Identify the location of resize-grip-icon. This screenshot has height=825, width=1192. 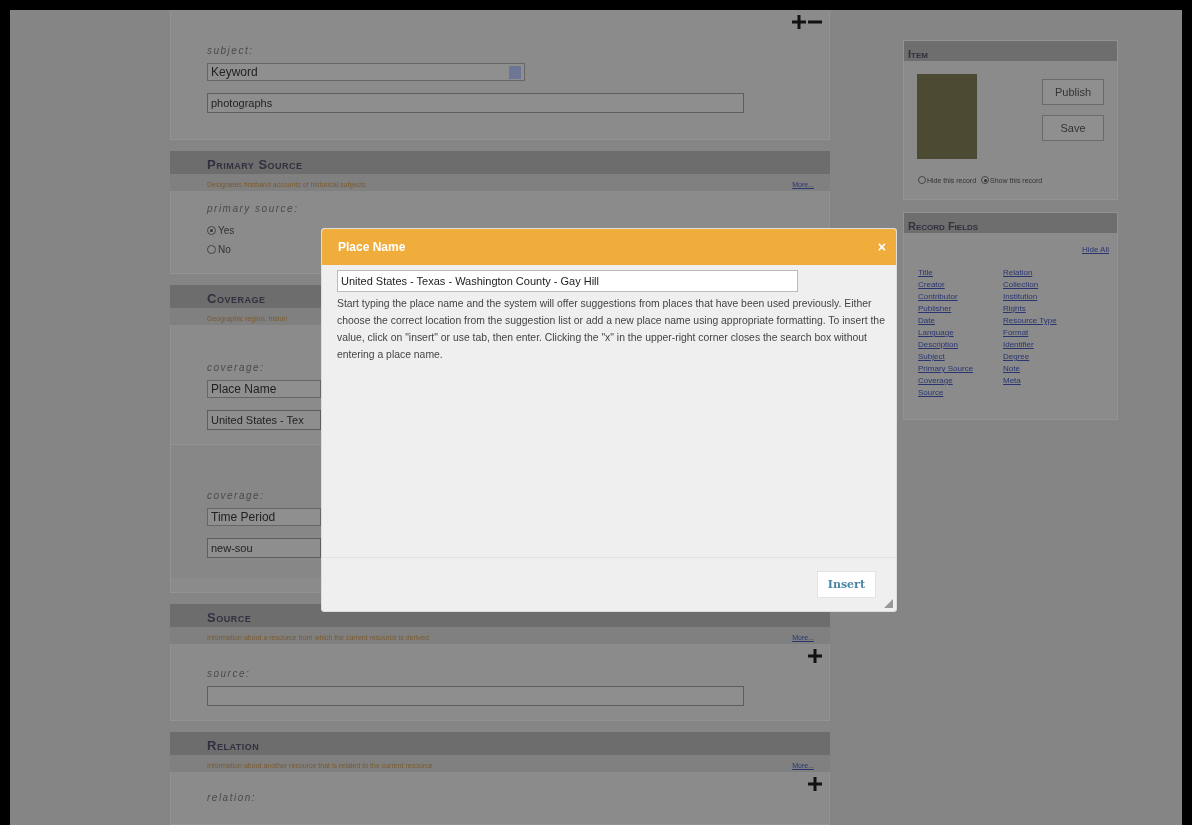
(888, 603).